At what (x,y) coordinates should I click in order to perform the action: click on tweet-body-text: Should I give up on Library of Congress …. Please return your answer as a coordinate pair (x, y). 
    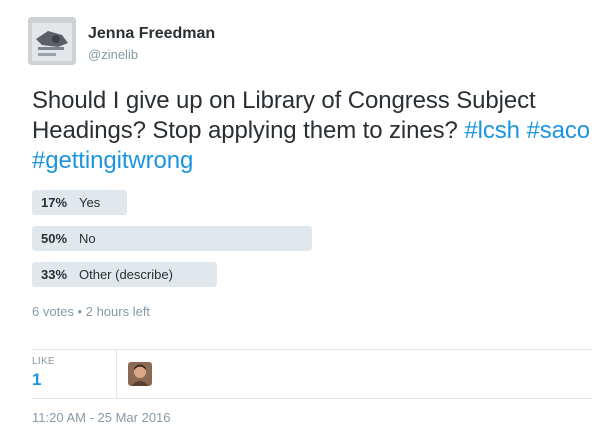
    Looking at the image, I should click on (284, 115).